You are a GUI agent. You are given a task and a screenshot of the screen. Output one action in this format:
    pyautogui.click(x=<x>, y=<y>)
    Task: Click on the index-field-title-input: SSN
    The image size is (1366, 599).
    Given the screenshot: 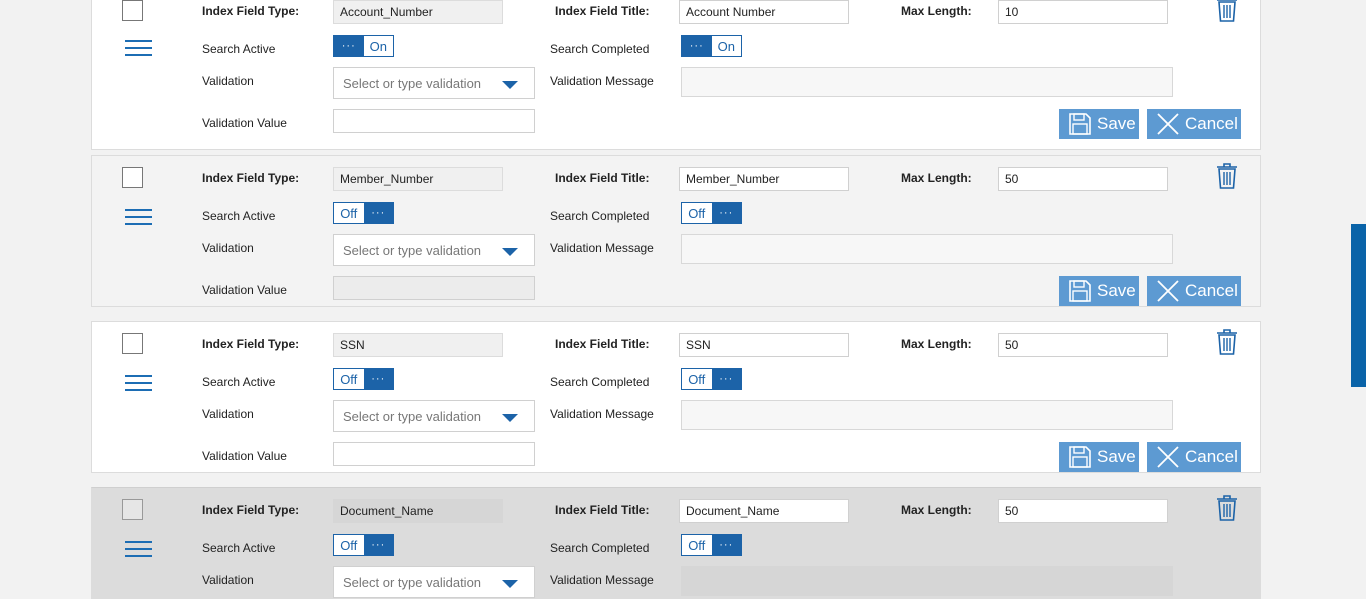 What is the action you would take?
    pyautogui.click(x=764, y=345)
    